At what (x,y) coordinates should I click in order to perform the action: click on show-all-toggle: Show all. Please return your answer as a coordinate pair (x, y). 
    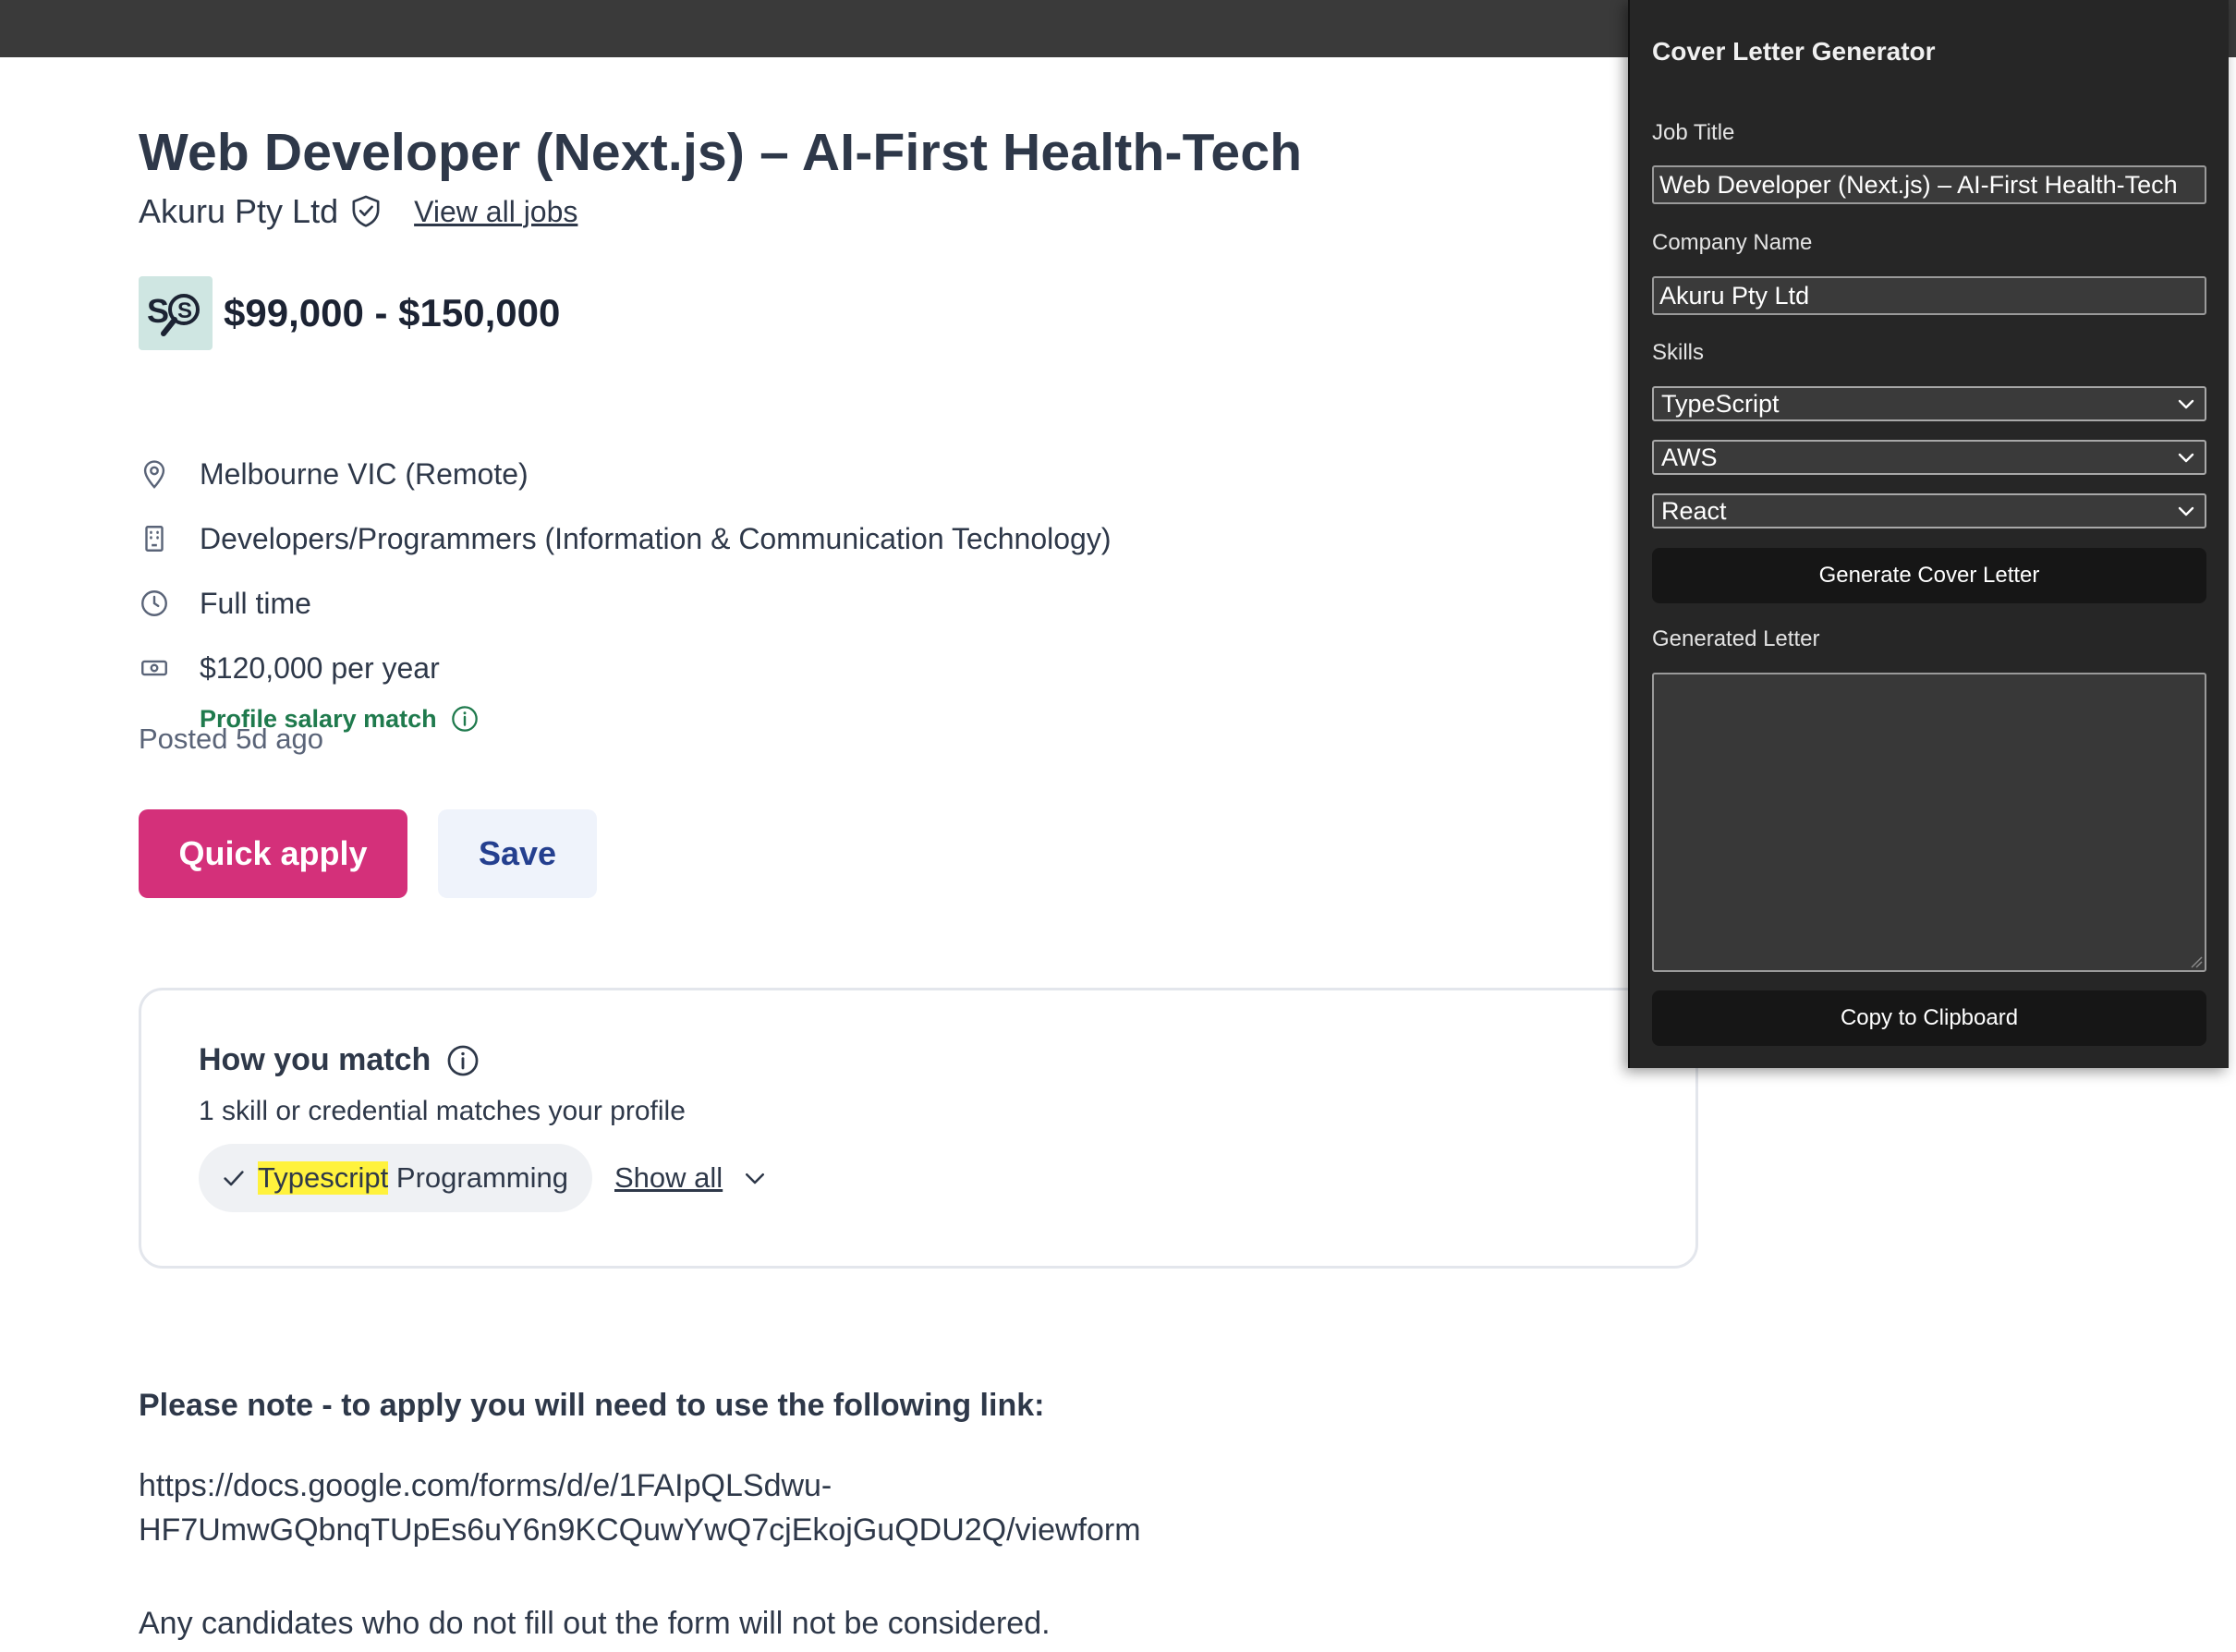
    Looking at the image, I should click on (692, 1178).